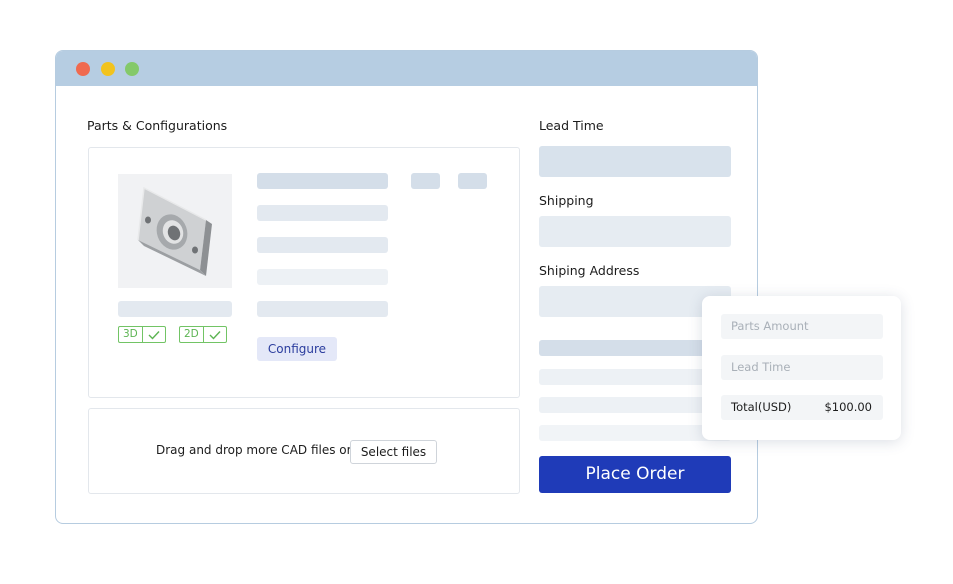 Image resolution: width=953 pixels, height=584 pixels. I want to click on total-label: Total(USD), so click(761, 407).